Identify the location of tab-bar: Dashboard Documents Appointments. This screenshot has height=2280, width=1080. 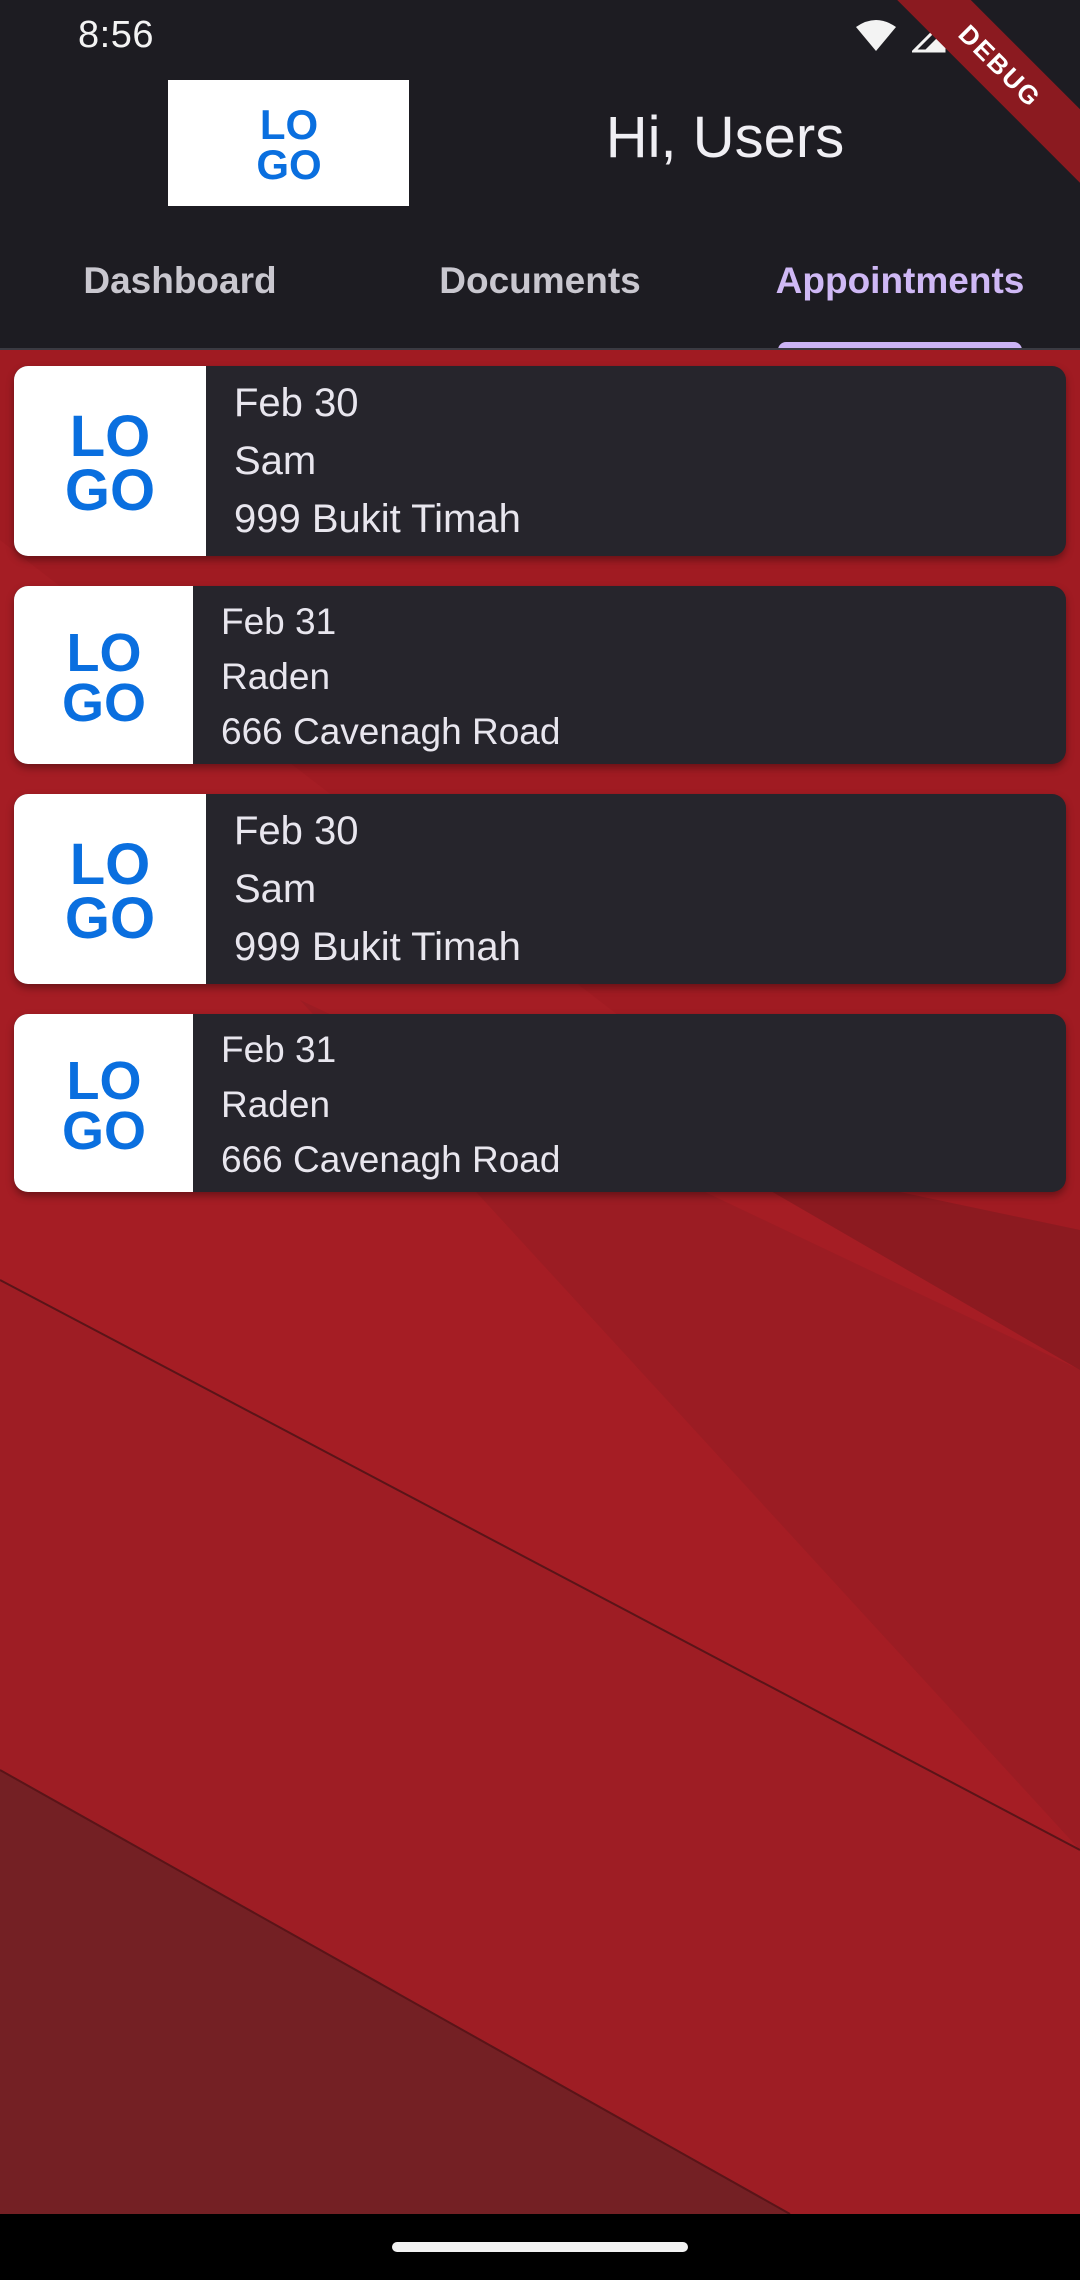
(540, 295).